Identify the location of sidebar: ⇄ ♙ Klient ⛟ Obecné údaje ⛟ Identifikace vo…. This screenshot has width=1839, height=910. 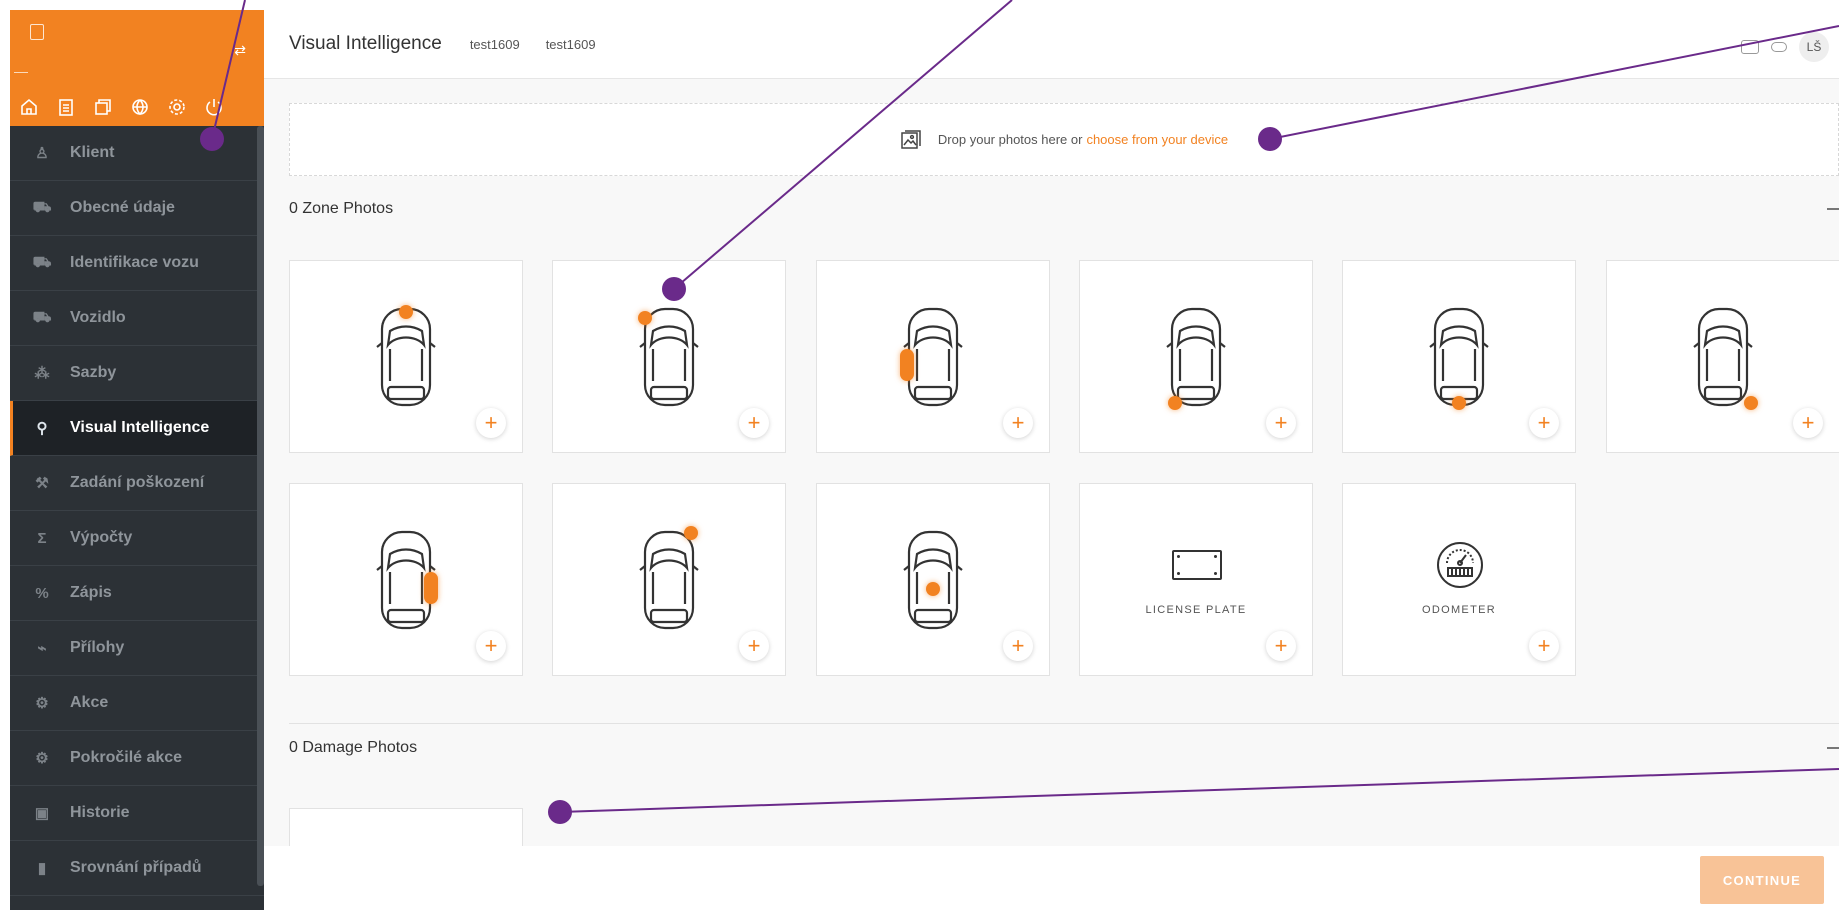
(137, 460).